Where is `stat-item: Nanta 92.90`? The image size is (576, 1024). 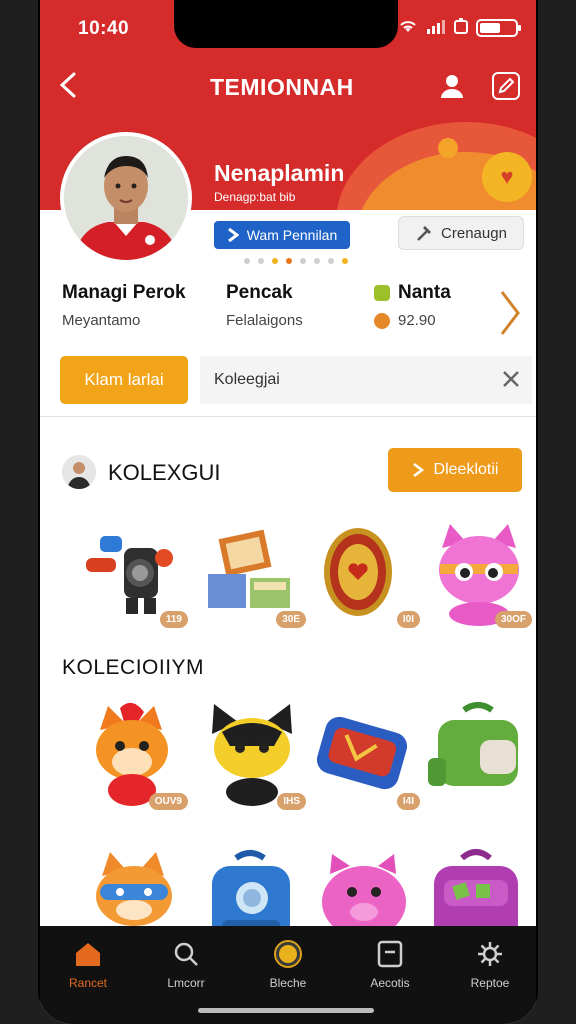 stat-item: Nanta 92.90 is located at coordinates (412, 305).